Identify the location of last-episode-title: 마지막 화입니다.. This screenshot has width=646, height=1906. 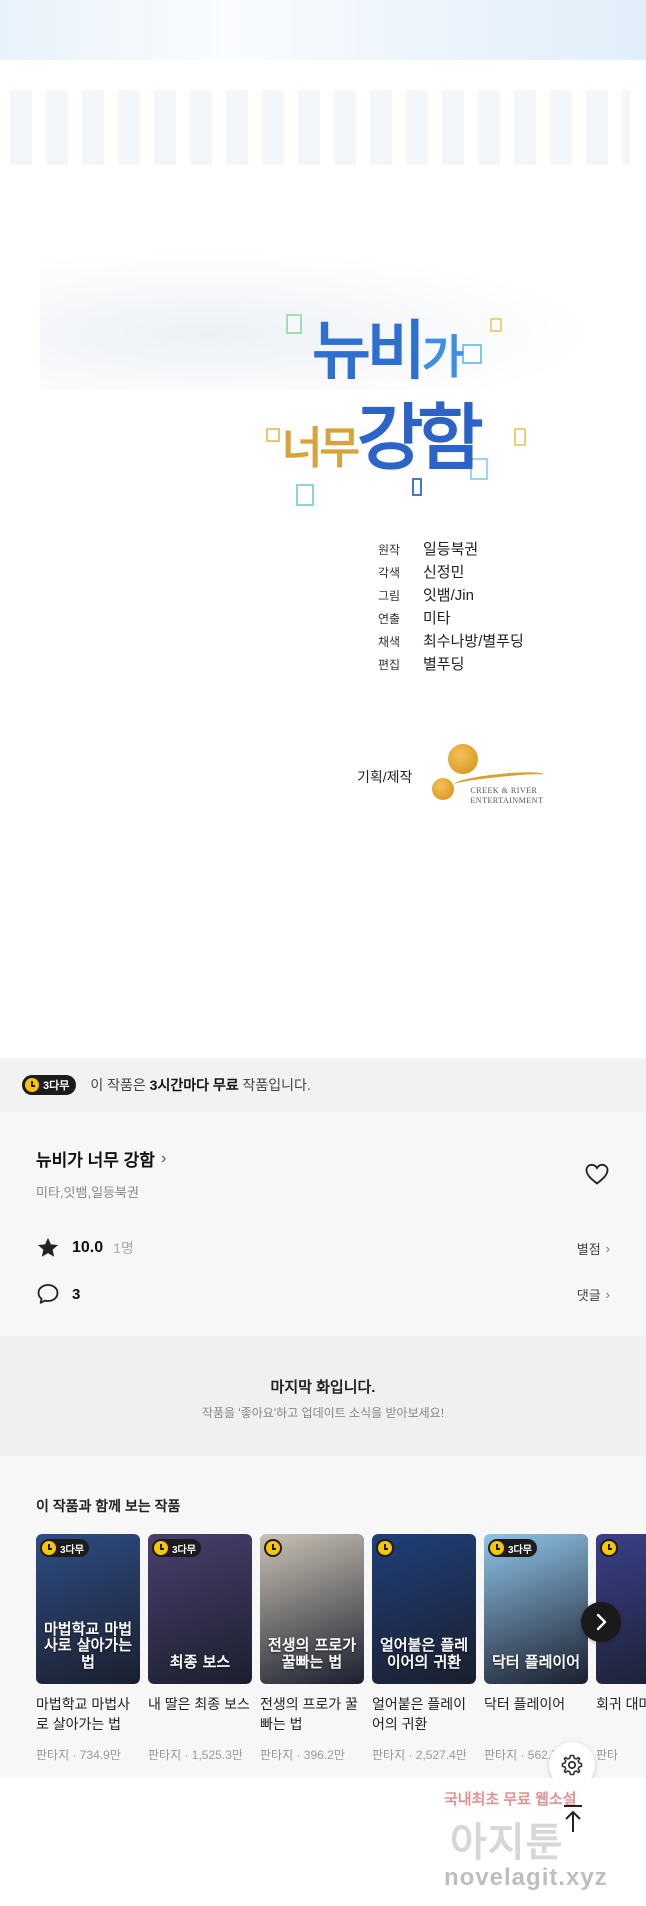
(323, 1387).